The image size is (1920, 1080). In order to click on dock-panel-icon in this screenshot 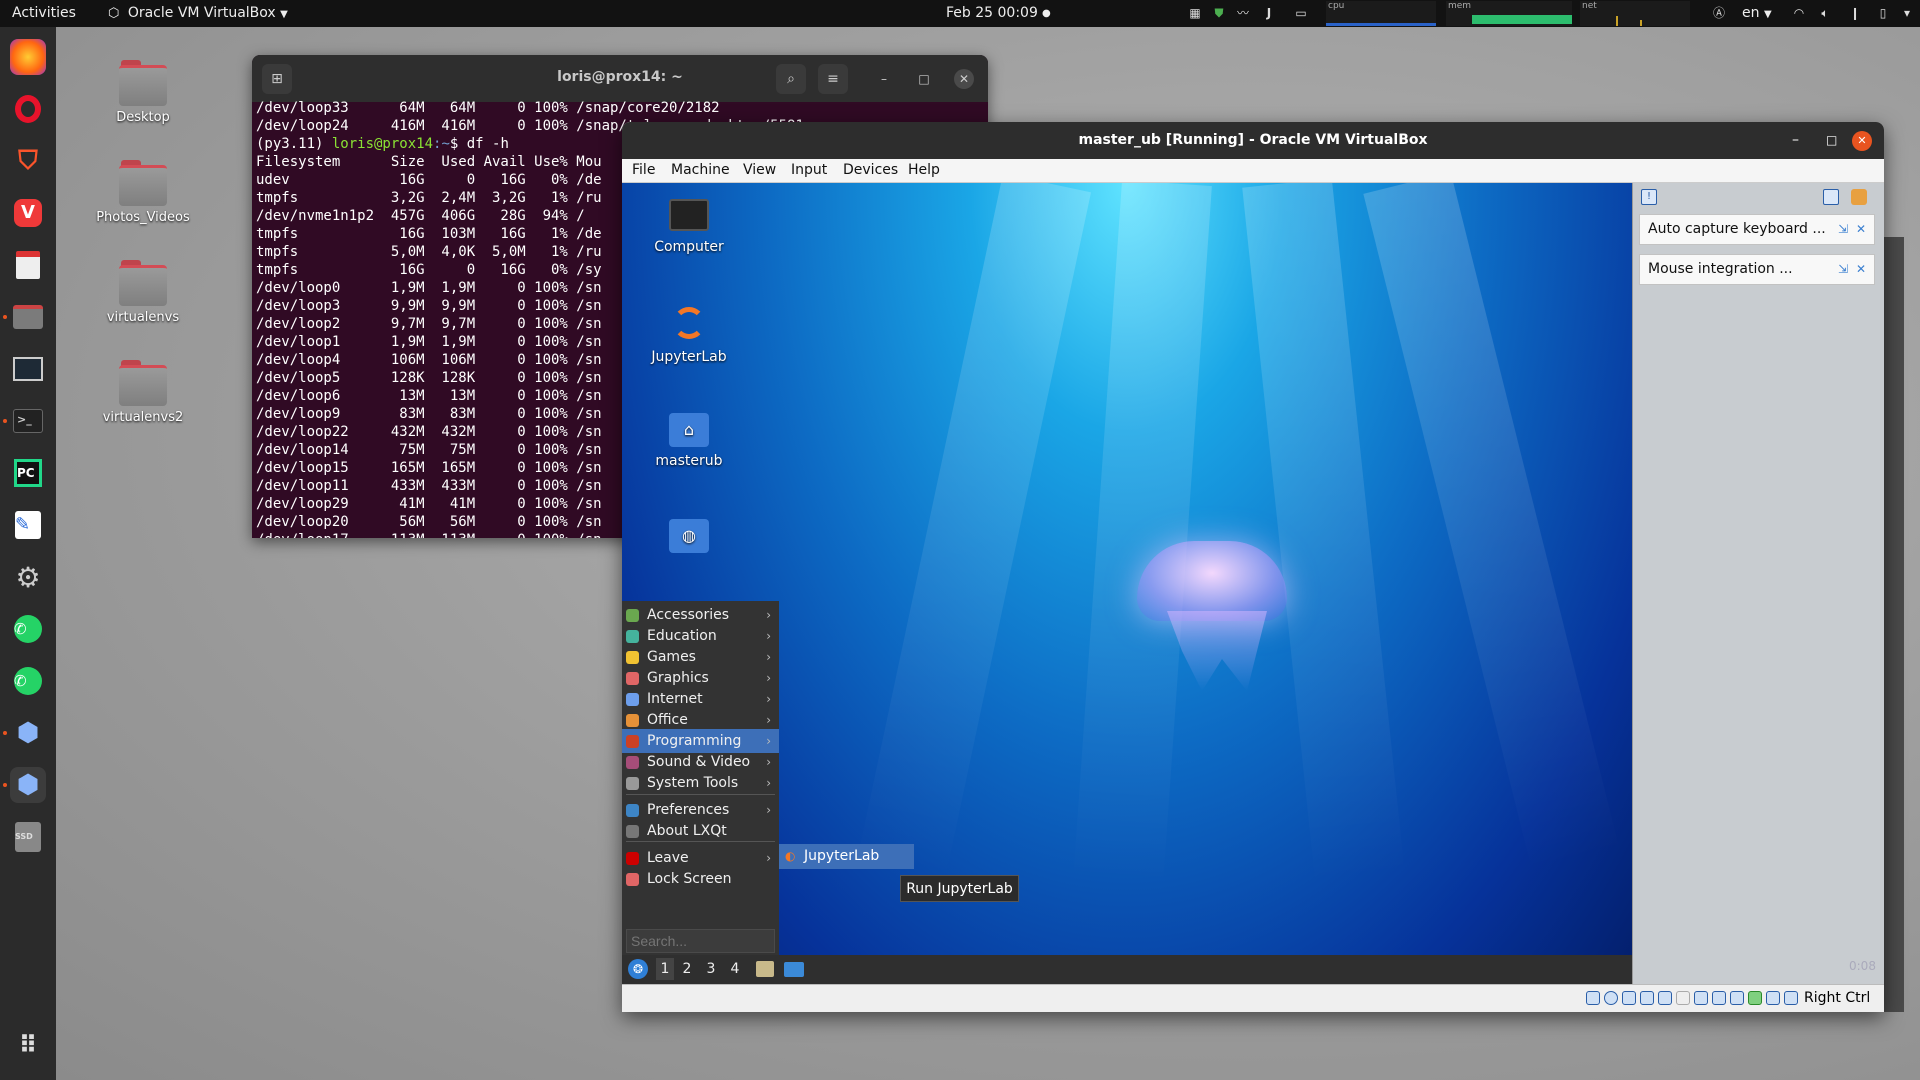, I will do `click(1831, 197)`.